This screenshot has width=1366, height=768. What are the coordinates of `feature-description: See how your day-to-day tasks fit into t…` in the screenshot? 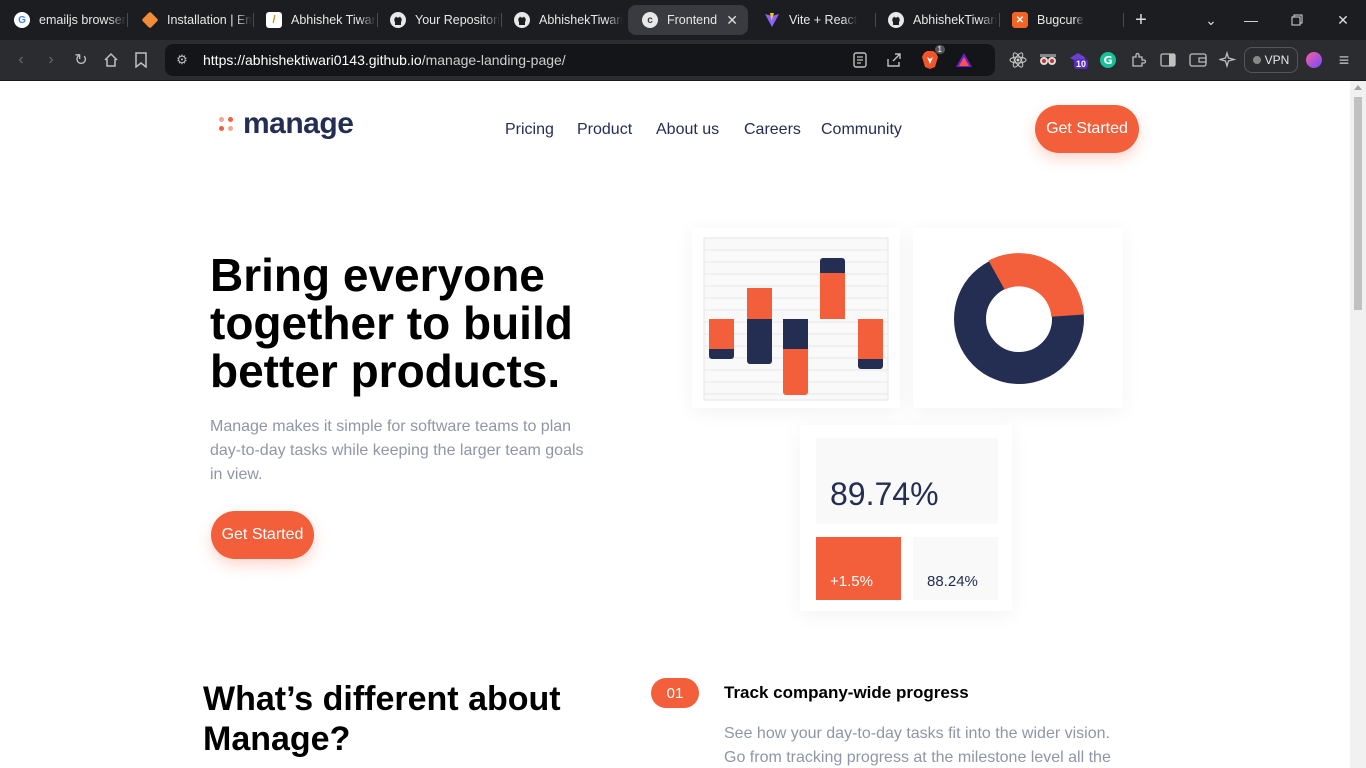 It's located at (917, 745).